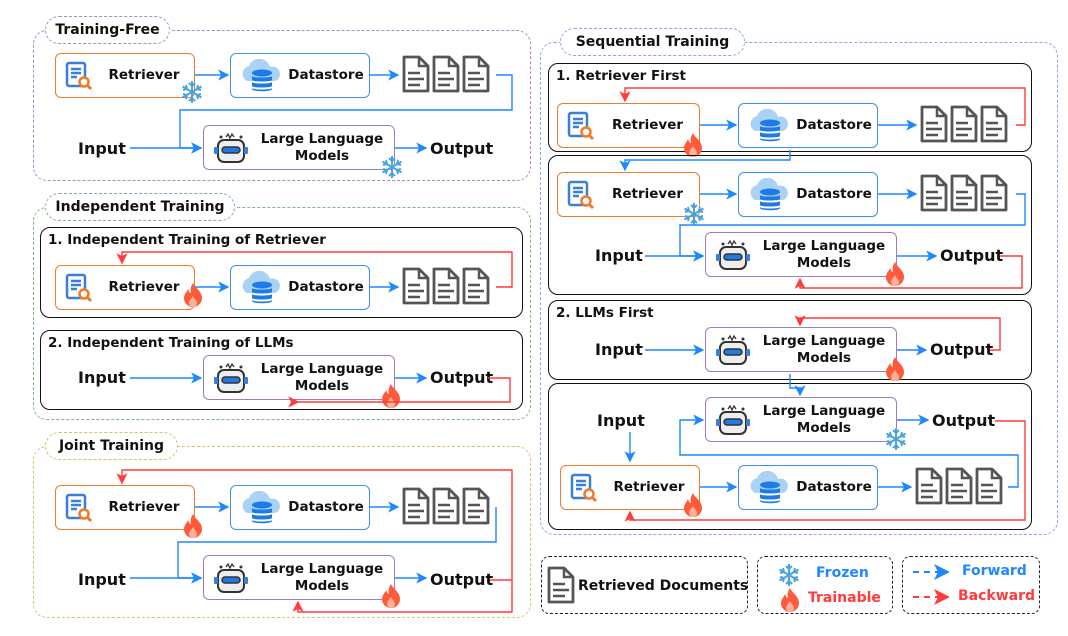 The width and height of the screenshot is (1068, 636). I want to click on joint-title: Joint Training, so click(111, 446).